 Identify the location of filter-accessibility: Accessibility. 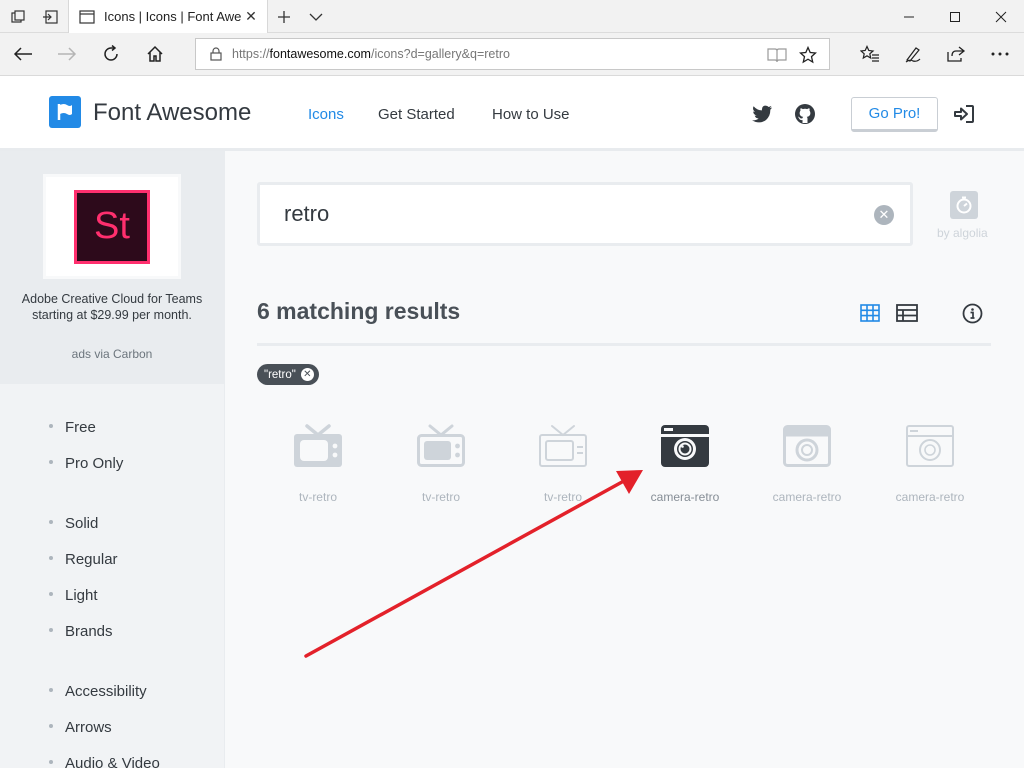
(98, 691).